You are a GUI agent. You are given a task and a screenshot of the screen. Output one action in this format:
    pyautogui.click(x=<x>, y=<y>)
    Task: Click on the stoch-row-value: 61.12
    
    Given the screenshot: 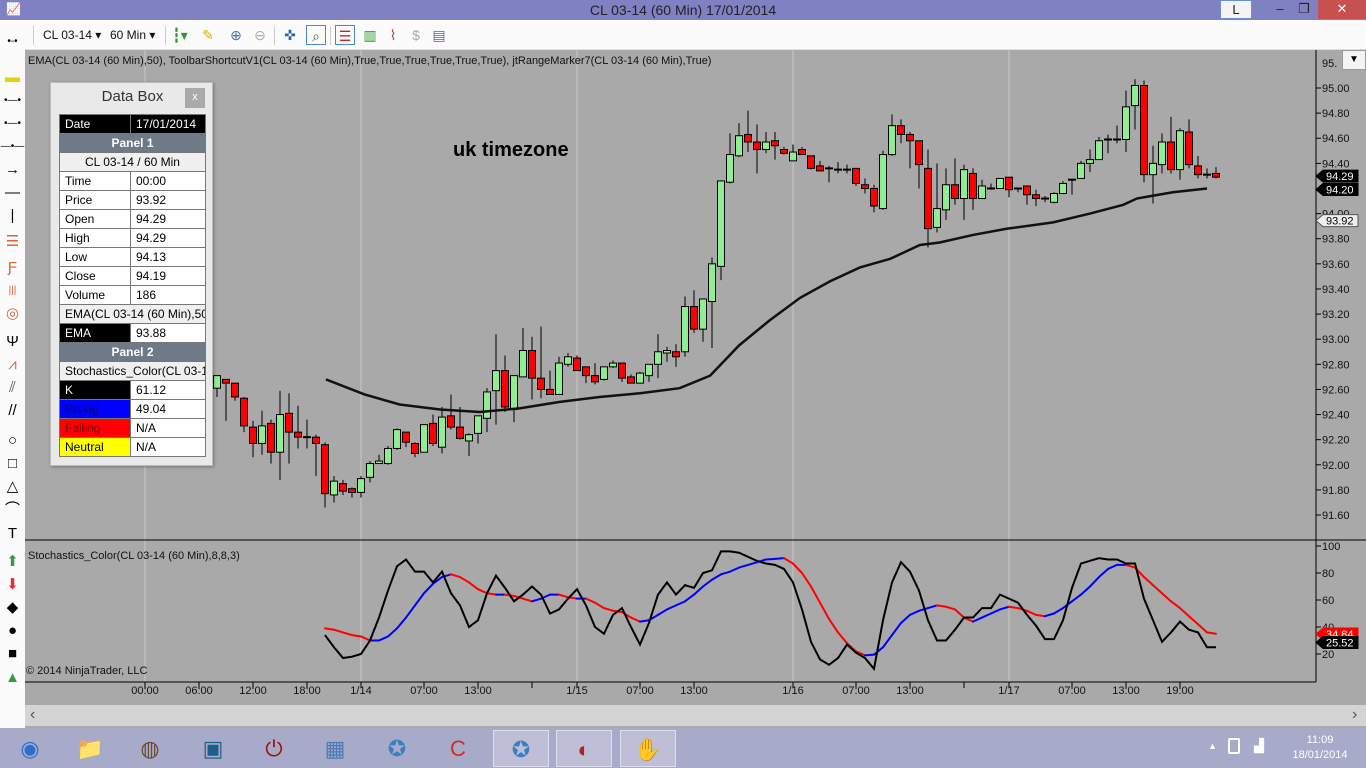 What is the action you would take?
    pyautogui.click(x=168, y=390)
    